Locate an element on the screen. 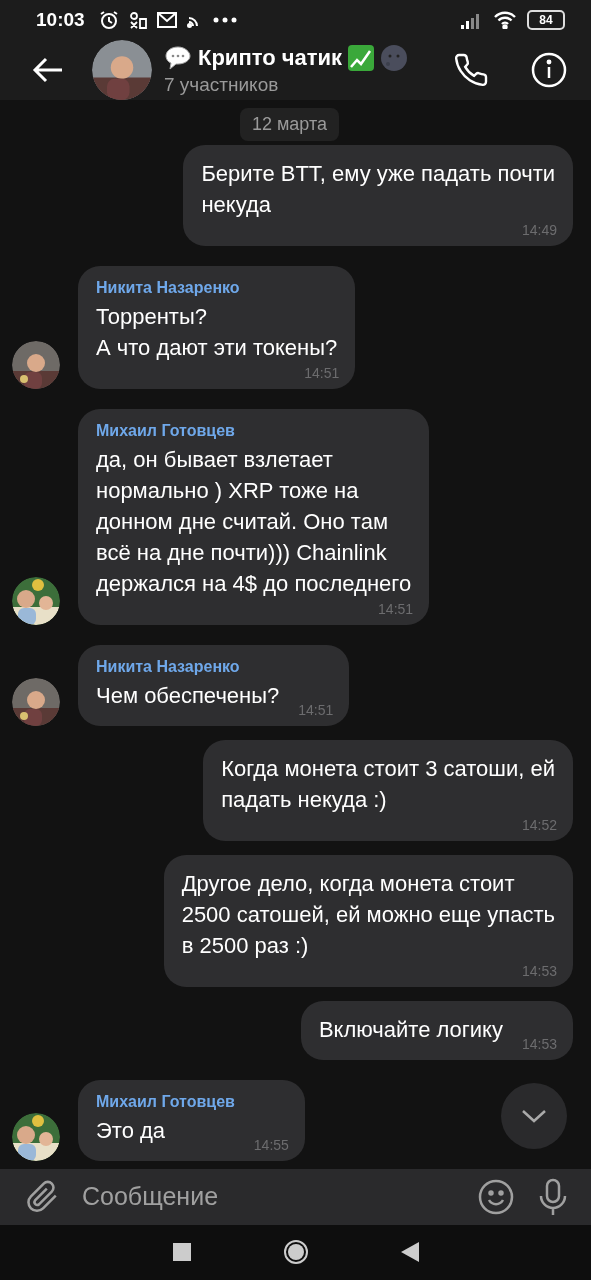 The width and height of the screenshot is (591, 1280). chat-title: Крипто чатик is located at coordinates (270, 57).